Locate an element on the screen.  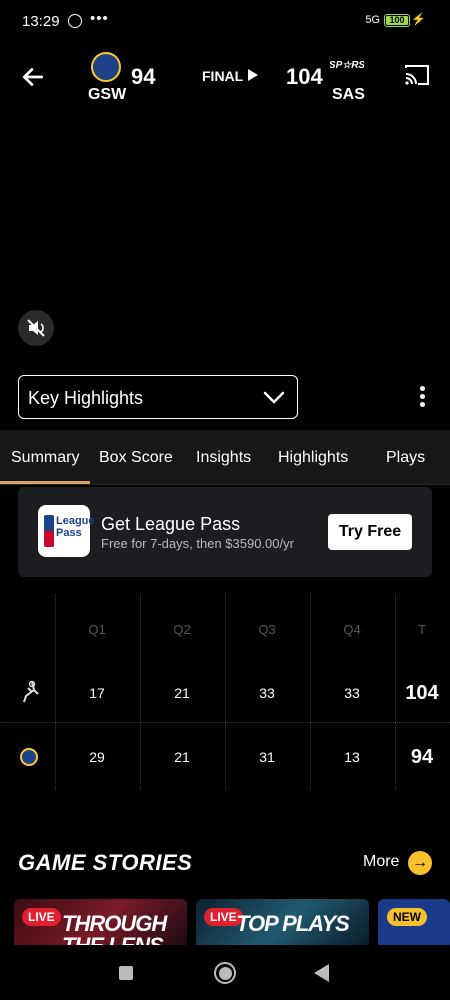
row-divider is located at coordinates (225, 722).